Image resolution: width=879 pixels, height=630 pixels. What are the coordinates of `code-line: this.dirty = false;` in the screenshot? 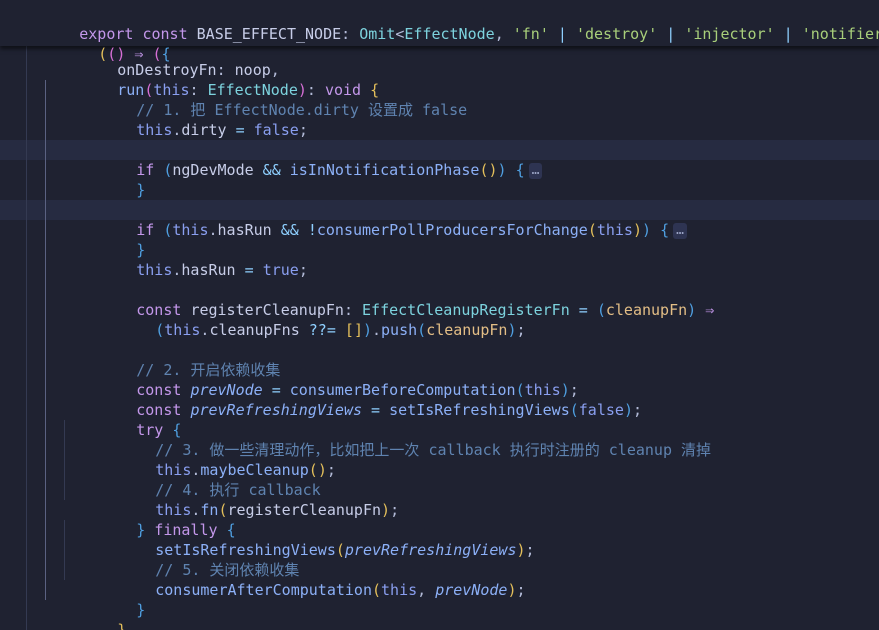 It's located at (222, 130).